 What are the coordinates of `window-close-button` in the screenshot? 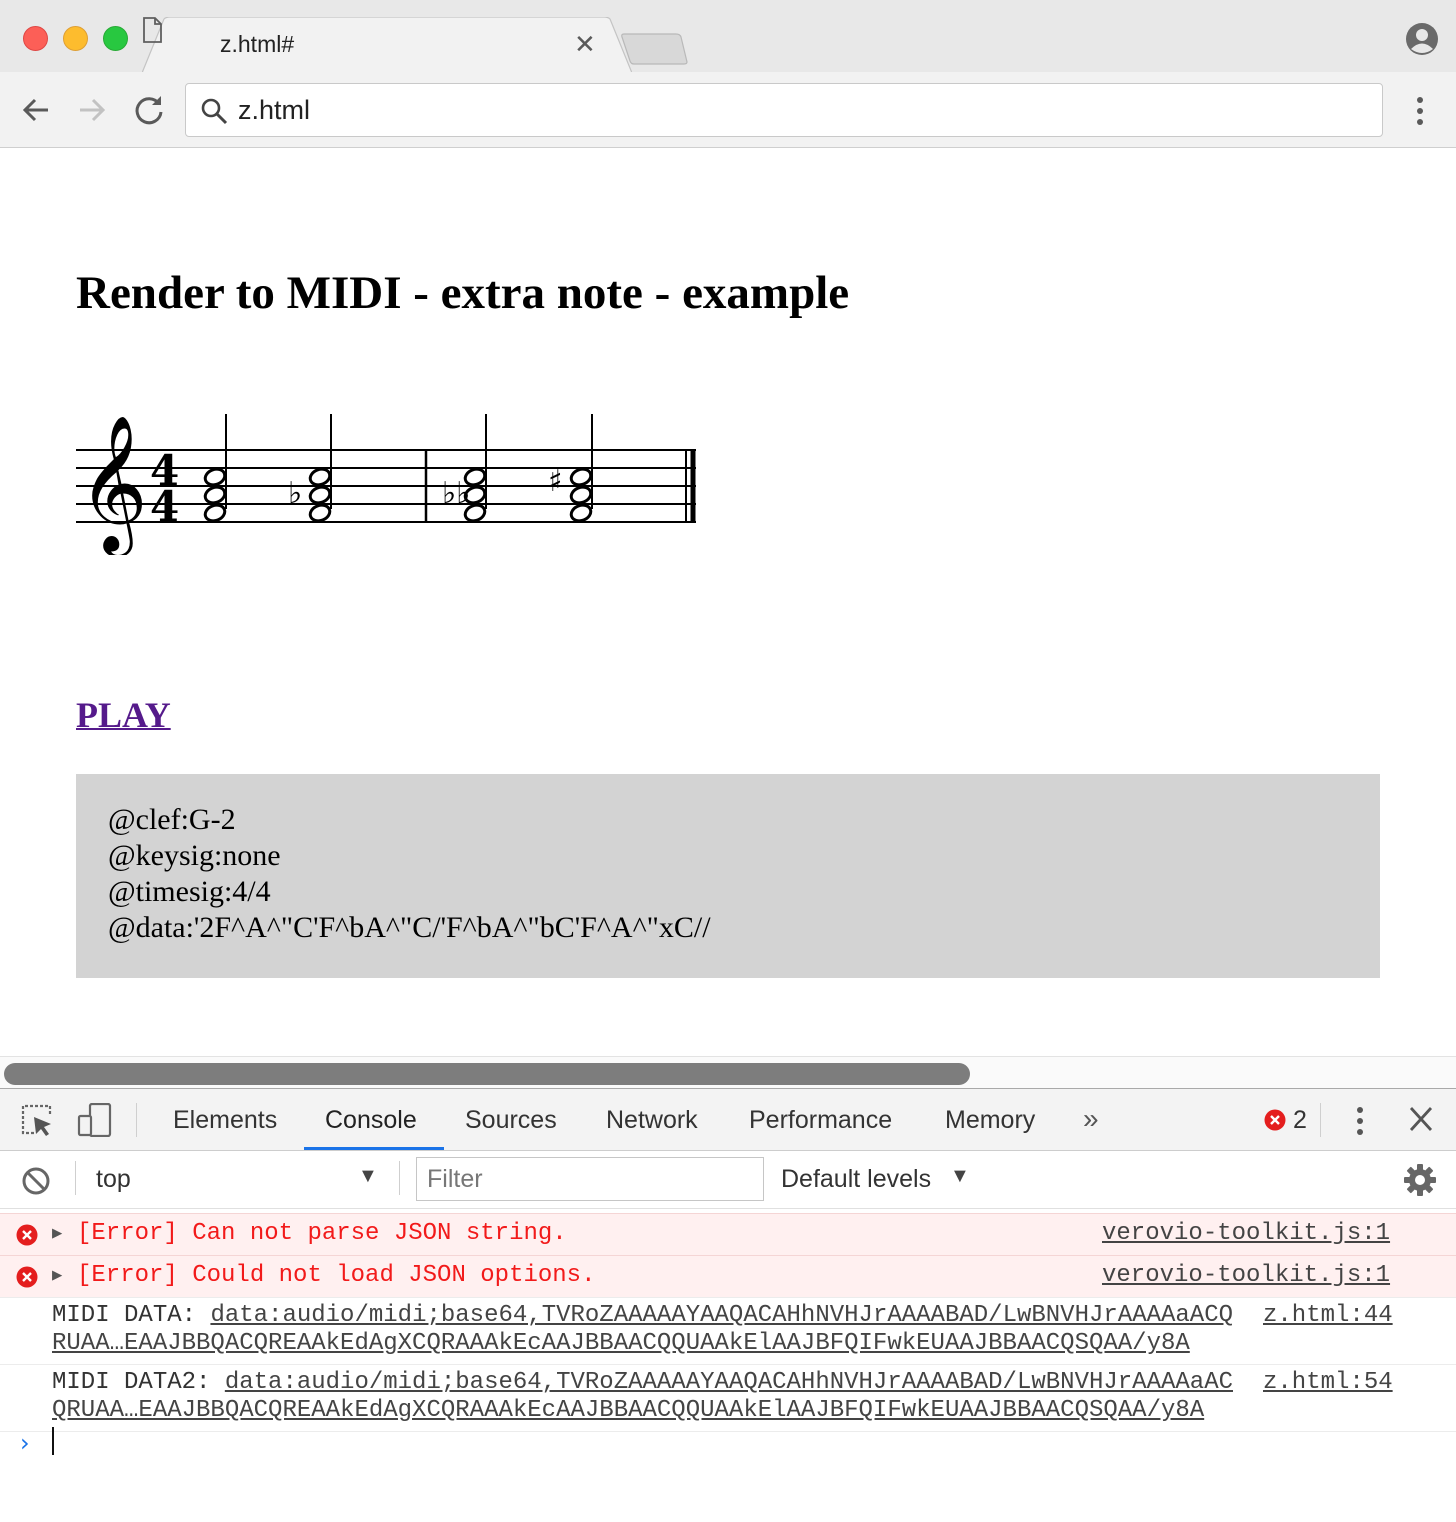 It's located at (35, 38).